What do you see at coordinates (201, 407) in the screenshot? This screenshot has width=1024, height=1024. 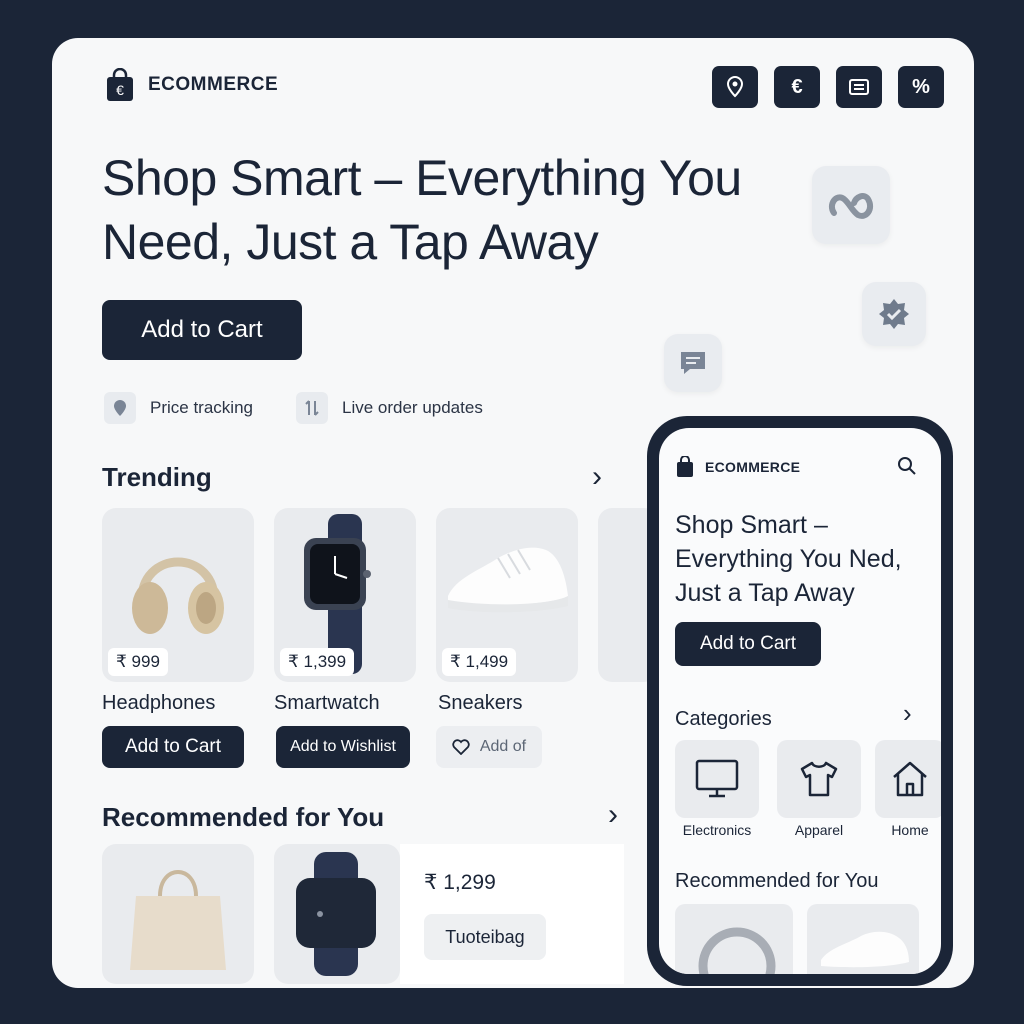 I see `feature-label: Price tracking` at bounding box center [201, 407].